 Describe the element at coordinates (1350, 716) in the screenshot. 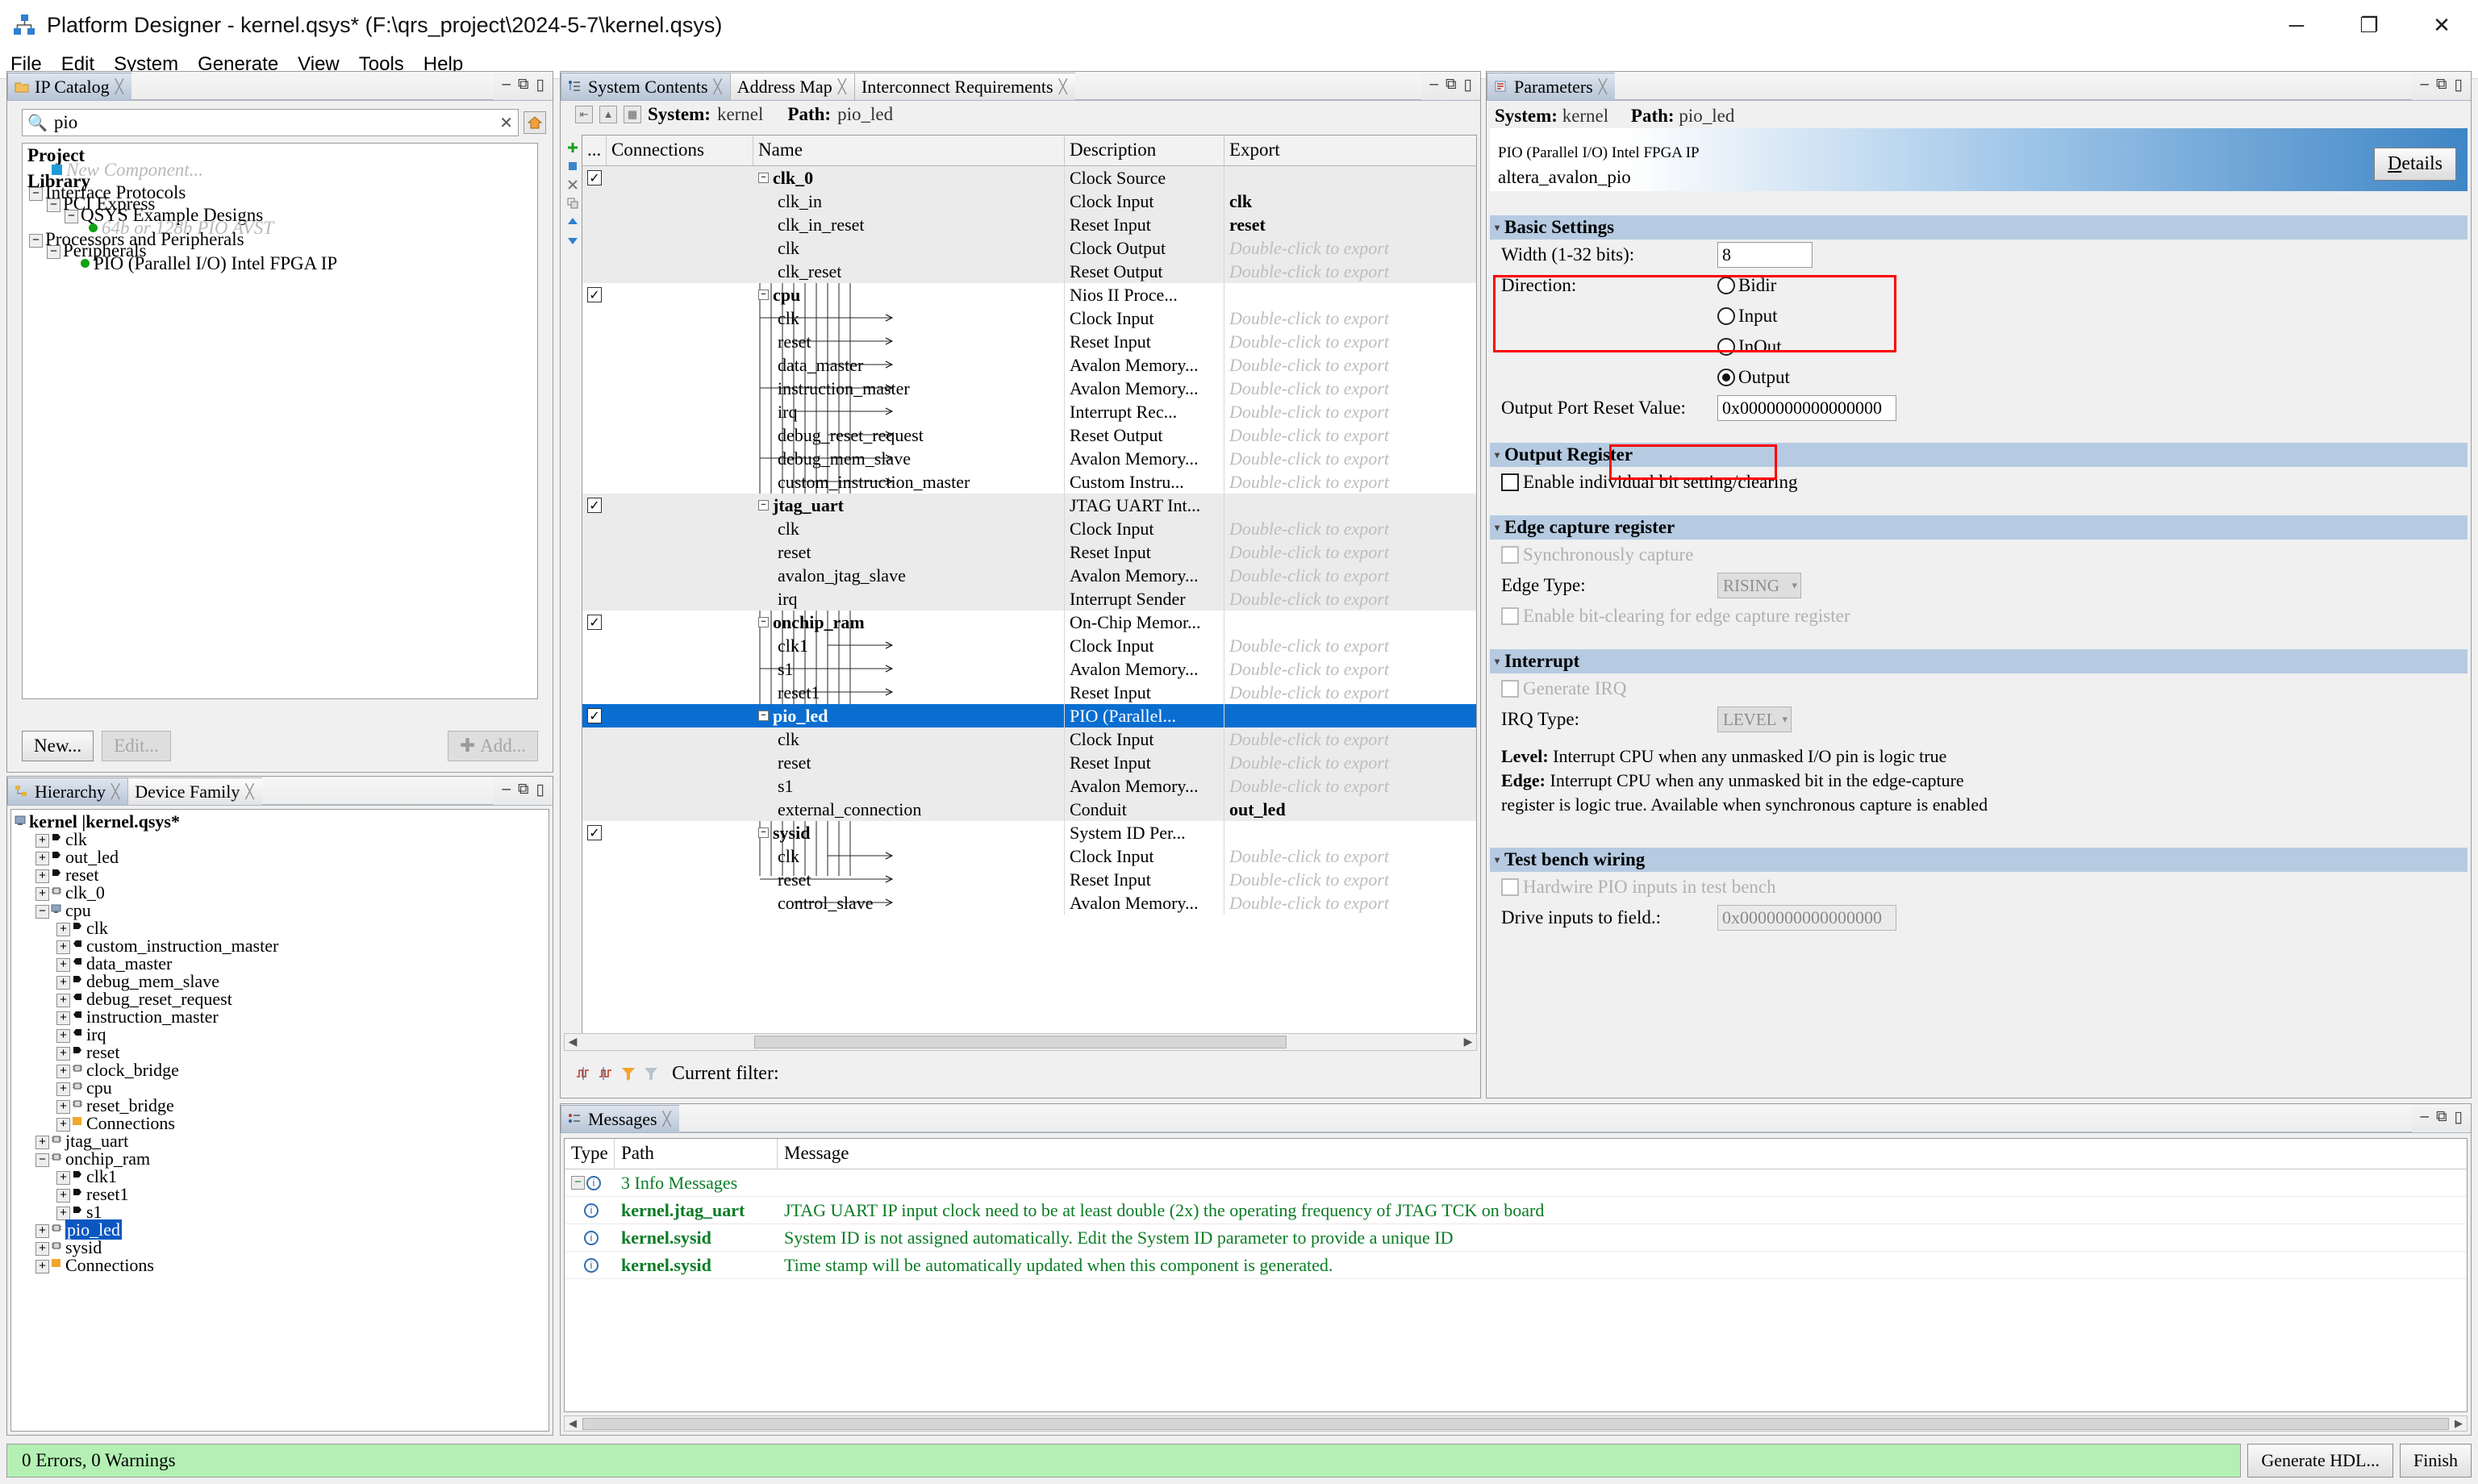

I see `row-export-cell` at that location.